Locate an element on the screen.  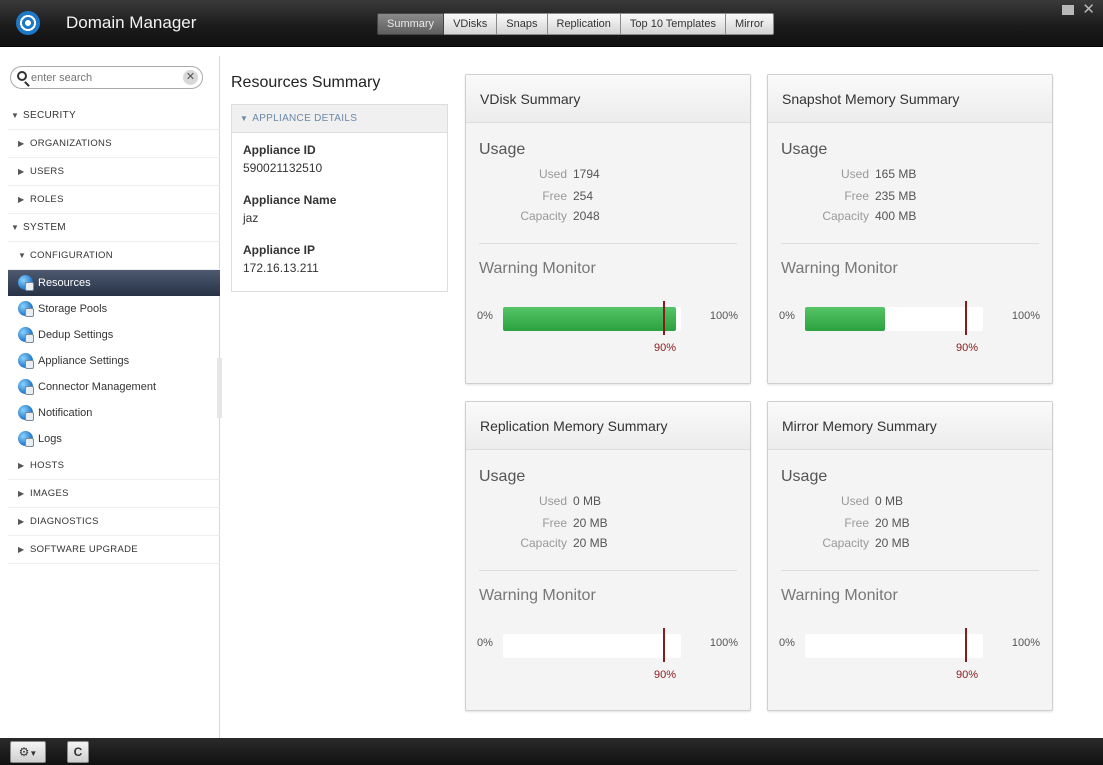
clear-icon: ✕ is located at coordinates (190, 77).